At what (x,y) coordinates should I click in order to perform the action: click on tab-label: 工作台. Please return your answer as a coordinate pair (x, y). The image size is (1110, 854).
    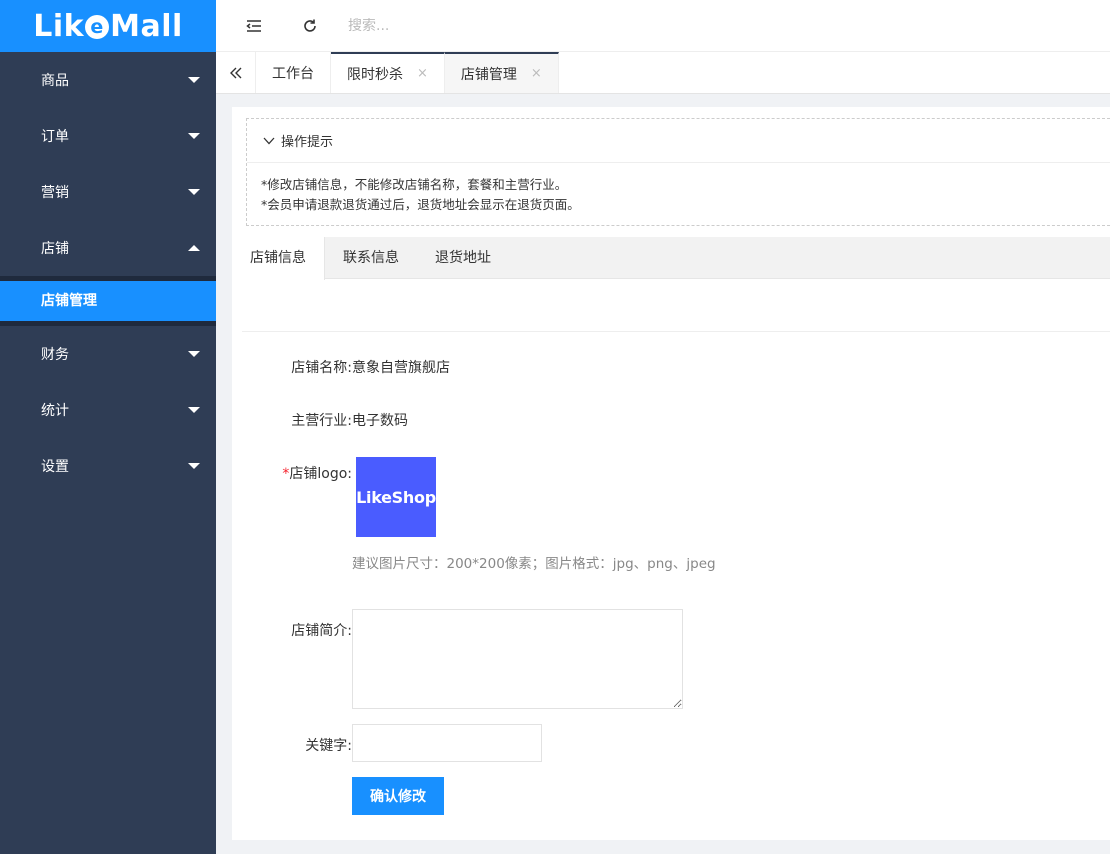
    Looking at the image, I should click on (293, 73).